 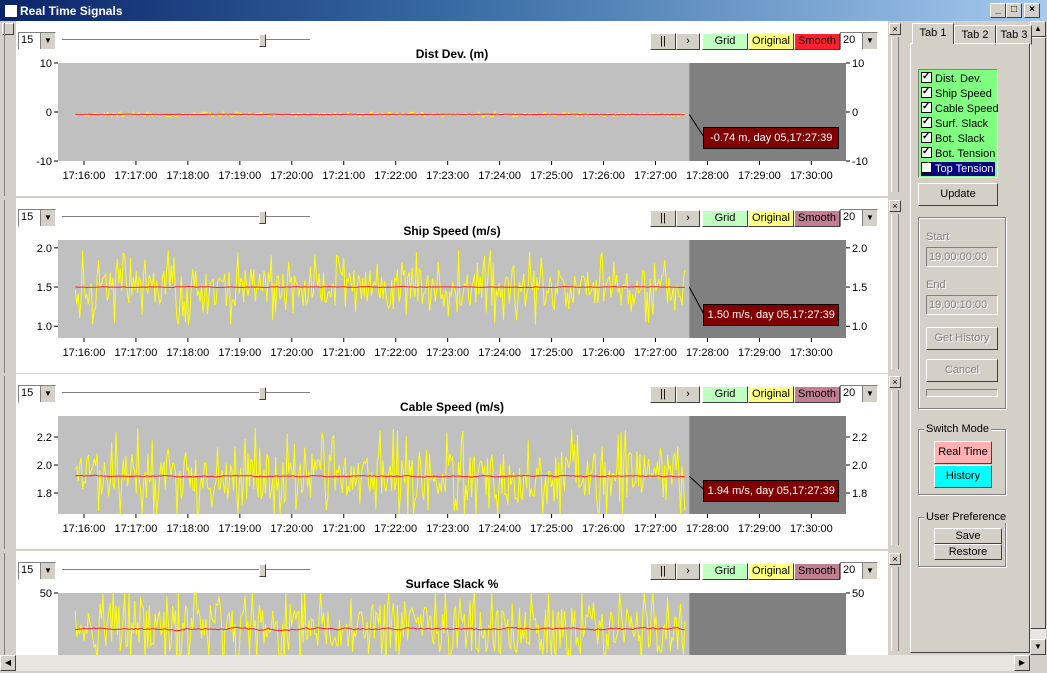 I want to click on update-button: Update, so click(x=958, y=194).